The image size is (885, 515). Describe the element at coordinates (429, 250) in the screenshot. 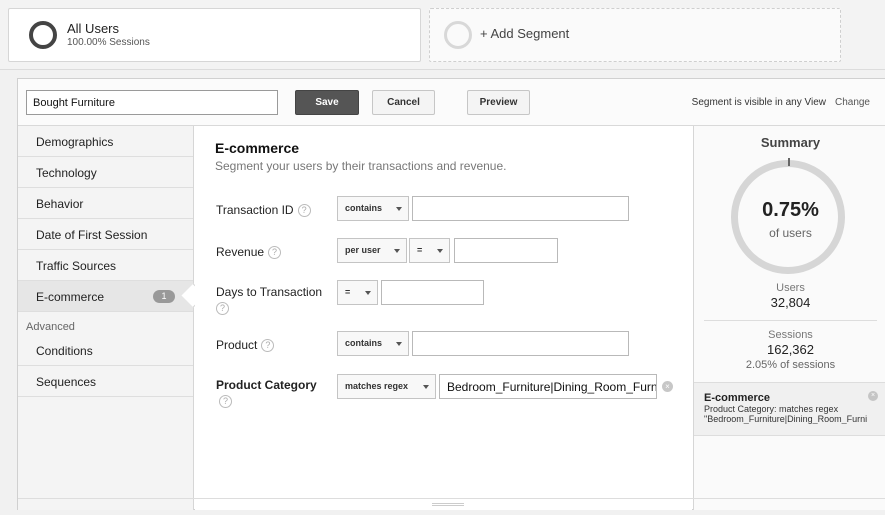

I see `revenue-operator-select: =` at that location.